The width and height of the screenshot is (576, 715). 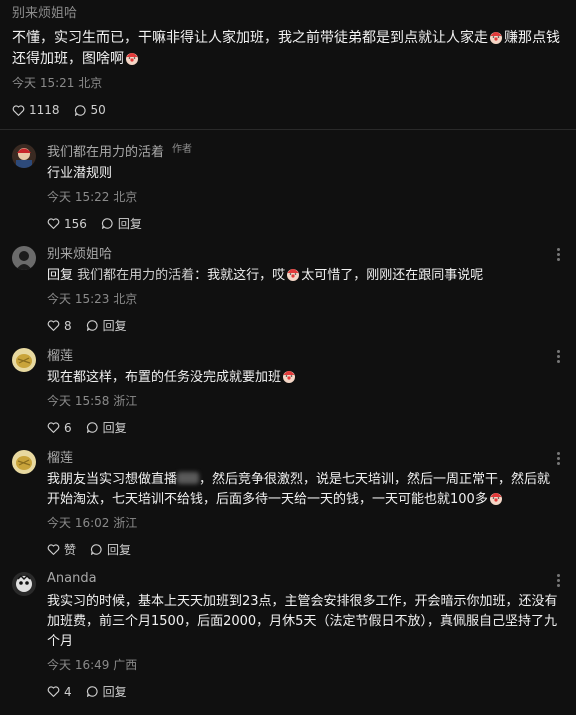 I want to click on like-count: 6, so click(x=68, y=427).